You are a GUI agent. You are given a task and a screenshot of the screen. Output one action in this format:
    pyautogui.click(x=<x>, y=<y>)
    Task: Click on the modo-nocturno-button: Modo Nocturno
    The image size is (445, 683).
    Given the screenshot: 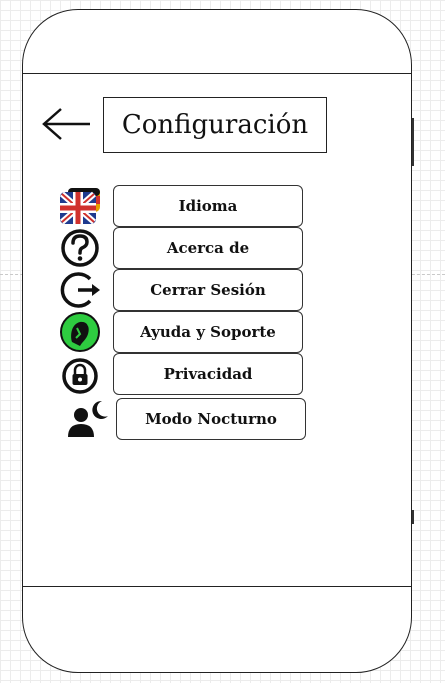 What is the action you would take?
    pyautogui.click(x=211, y=419)
    